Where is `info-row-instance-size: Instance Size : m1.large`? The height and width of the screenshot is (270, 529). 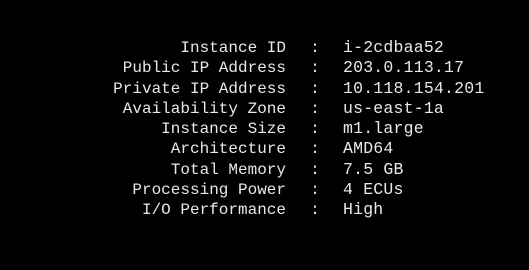
info-row-instance-size: Instance Size : m1.large is located at coordinates (264, 129).